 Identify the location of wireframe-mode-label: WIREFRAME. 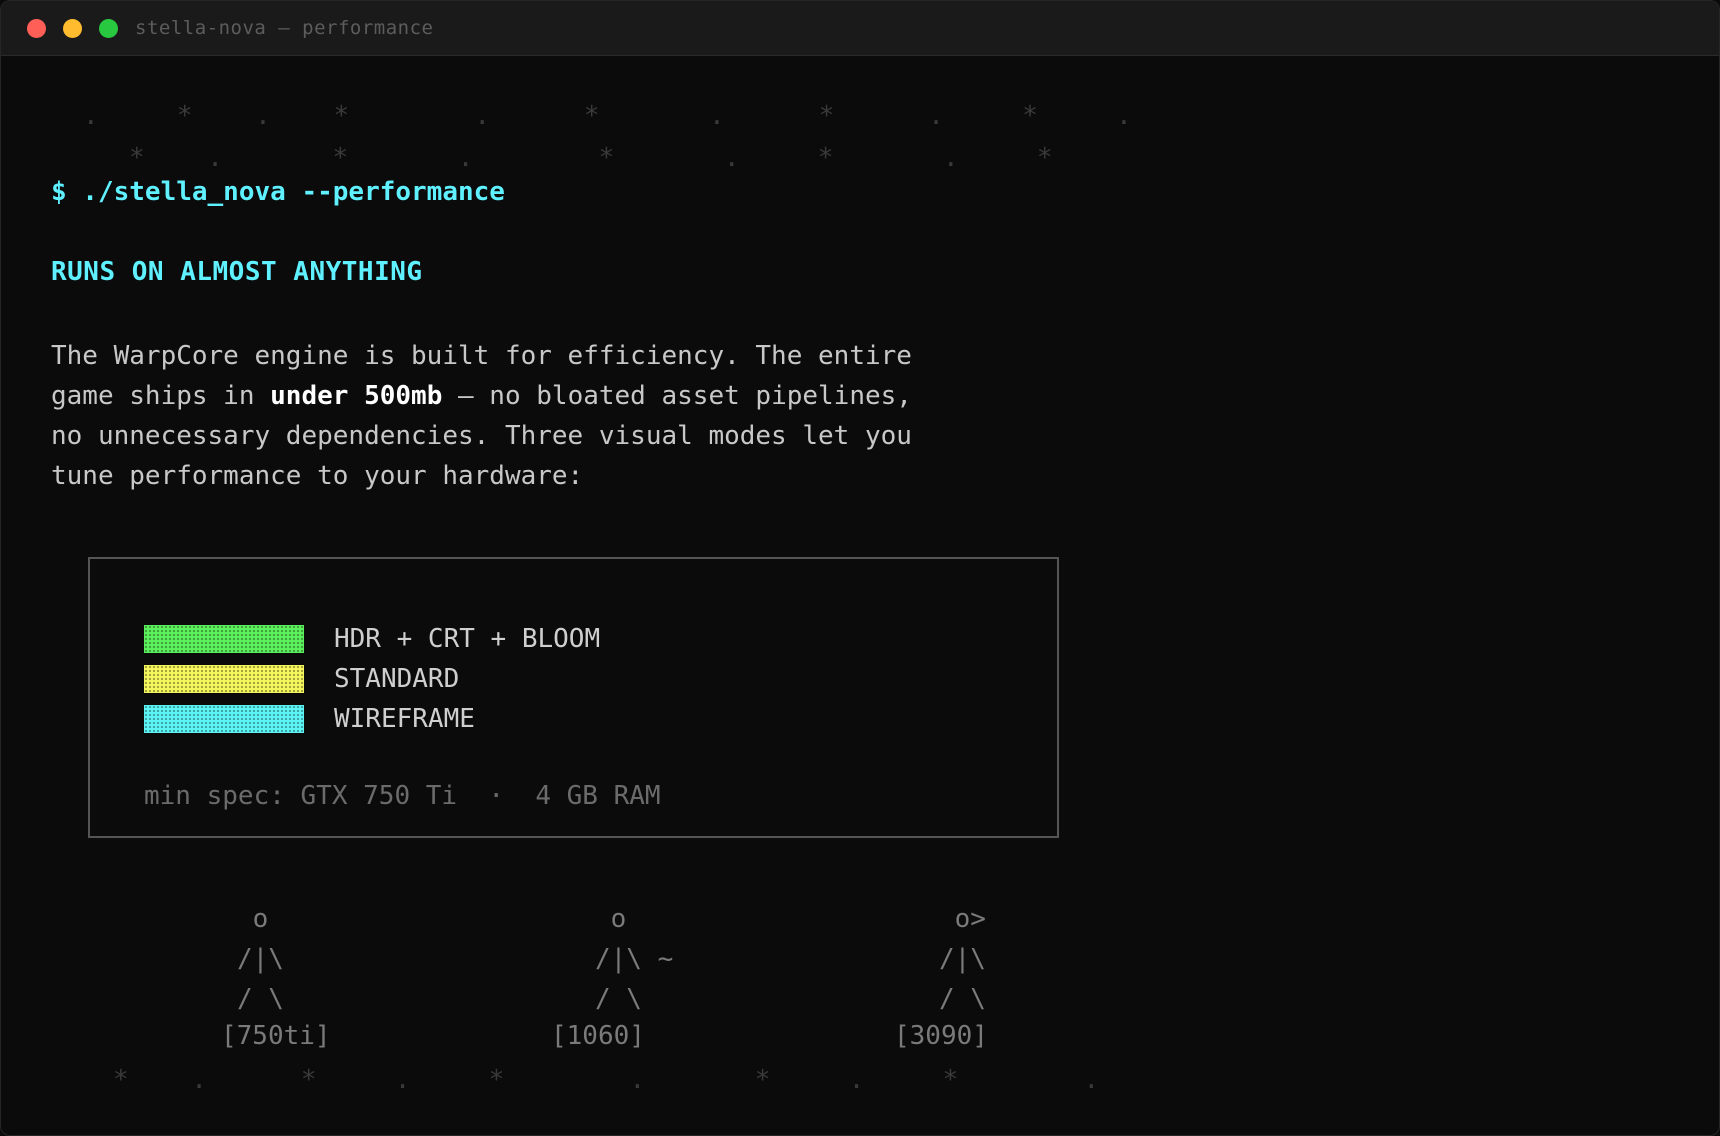
(404, 719).